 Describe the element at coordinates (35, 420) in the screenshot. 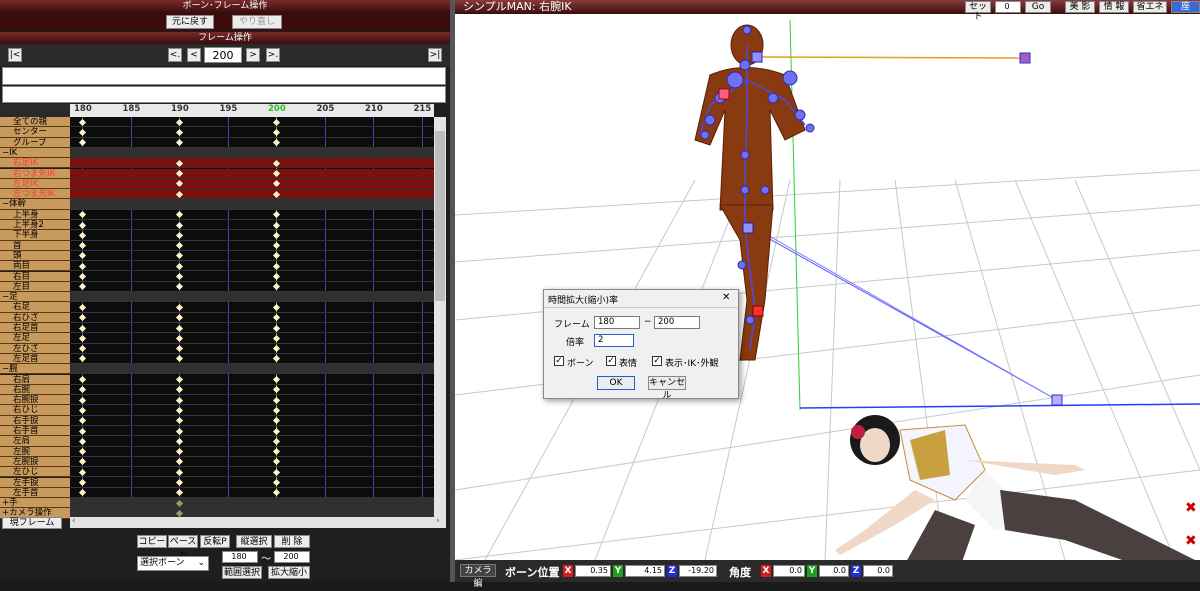

I see `bone-row-label: 右手捩` at that location.